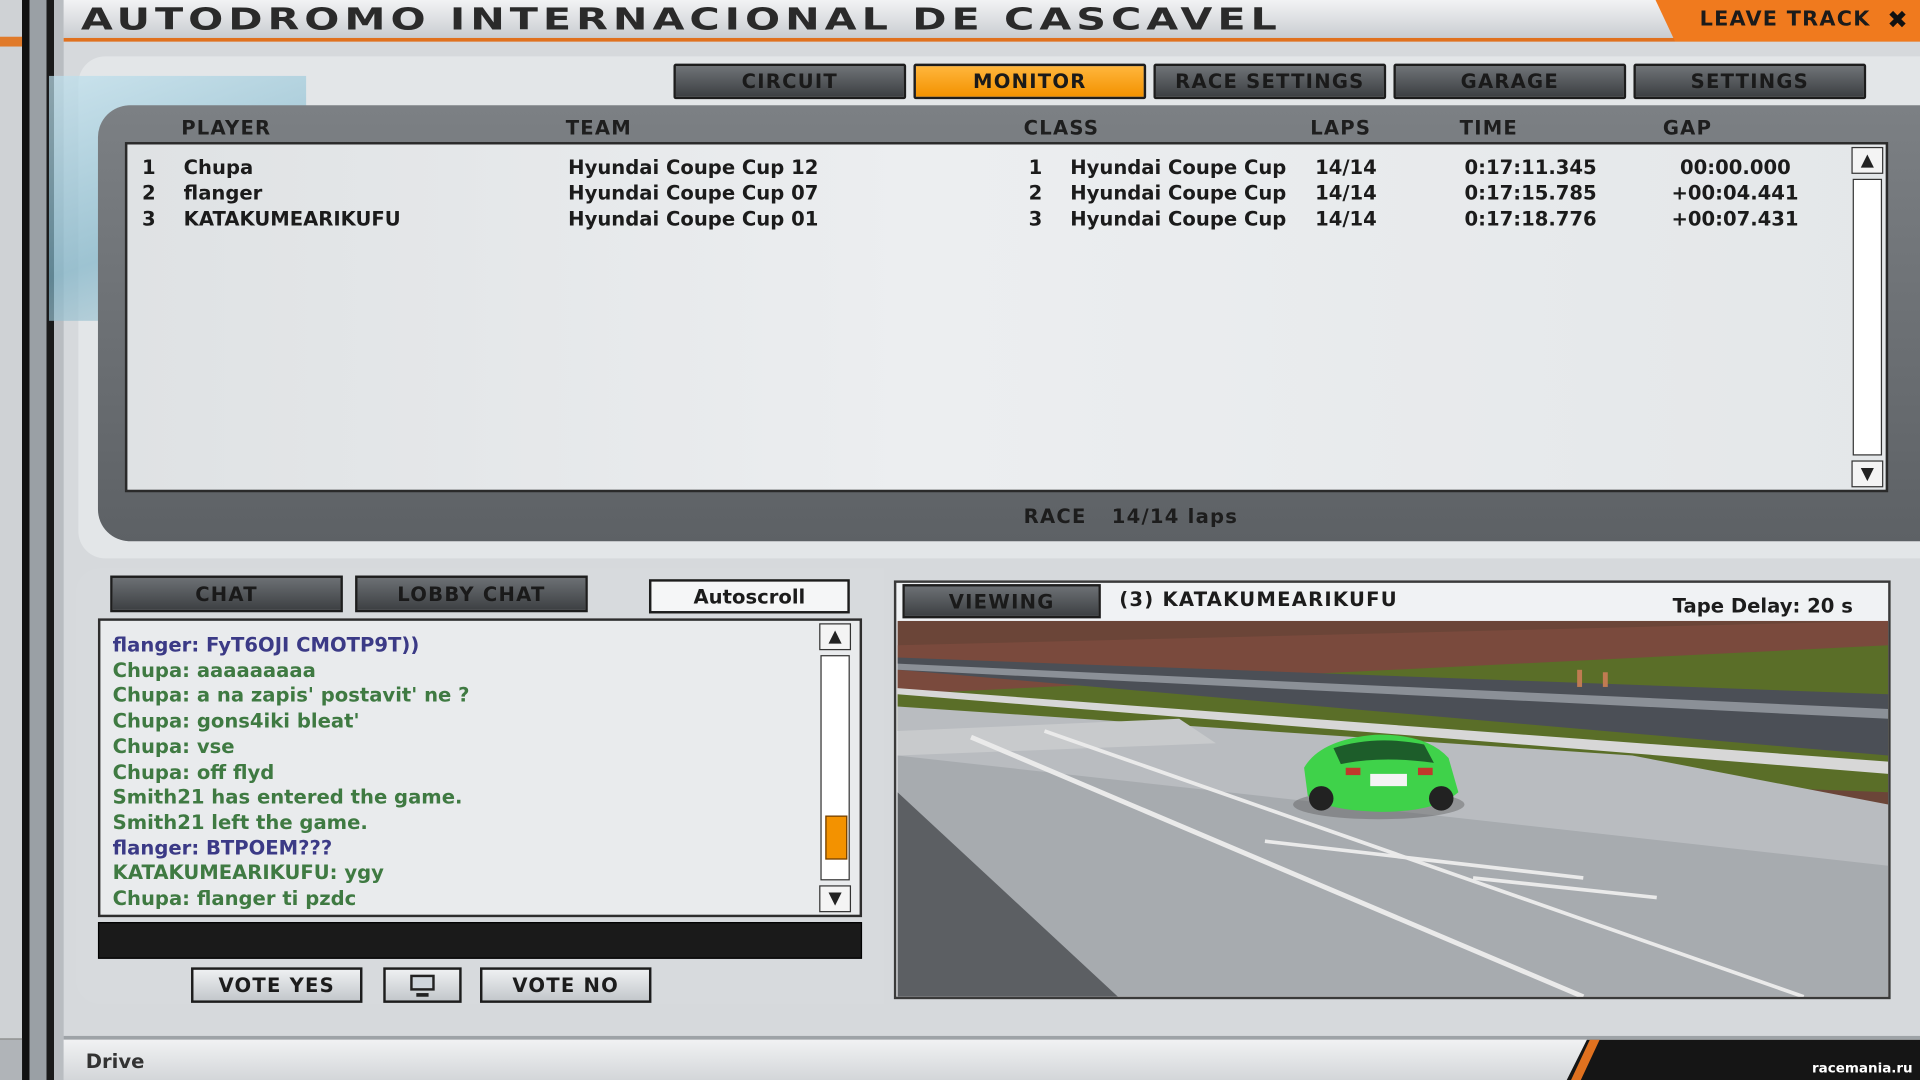  What do you see at coordinates (11, 1059) in the screenshot?
I see `left-bottom-block` at bounding box center [11, 1059].